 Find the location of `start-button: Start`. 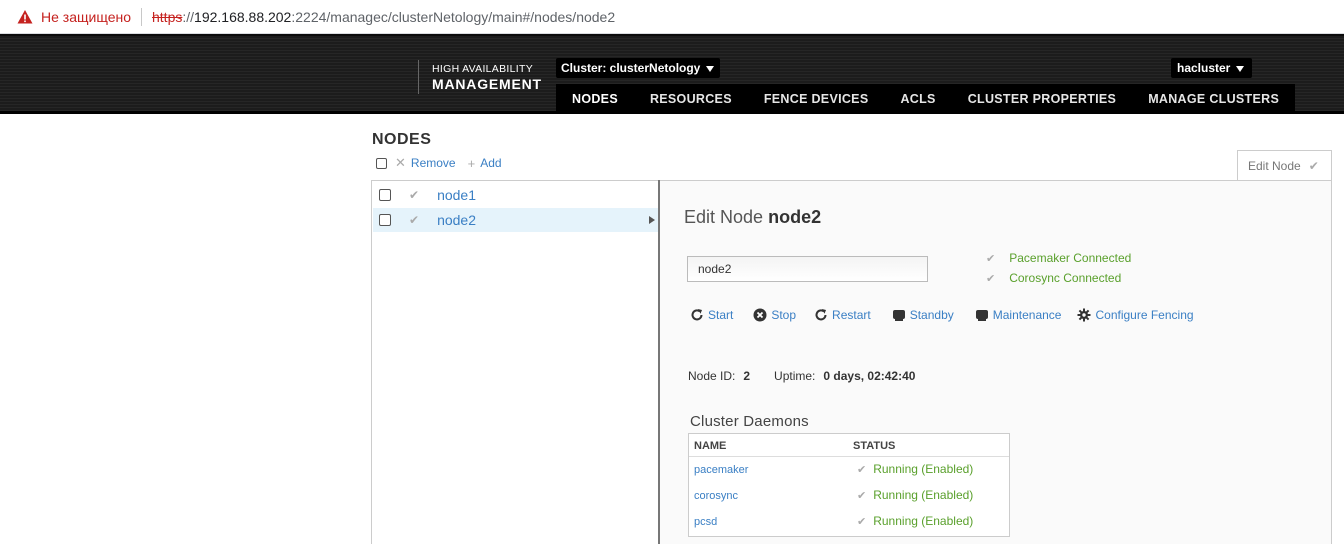

start-button: Start is located at coordinates (711, 315).